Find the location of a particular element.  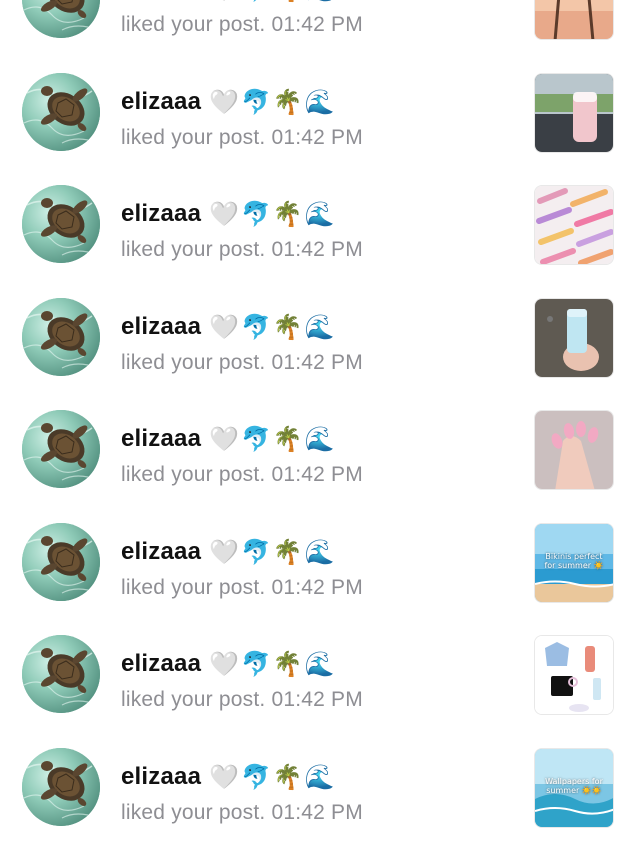

lip-glosses-thumbnail-image is located at coordinates (574, 225).